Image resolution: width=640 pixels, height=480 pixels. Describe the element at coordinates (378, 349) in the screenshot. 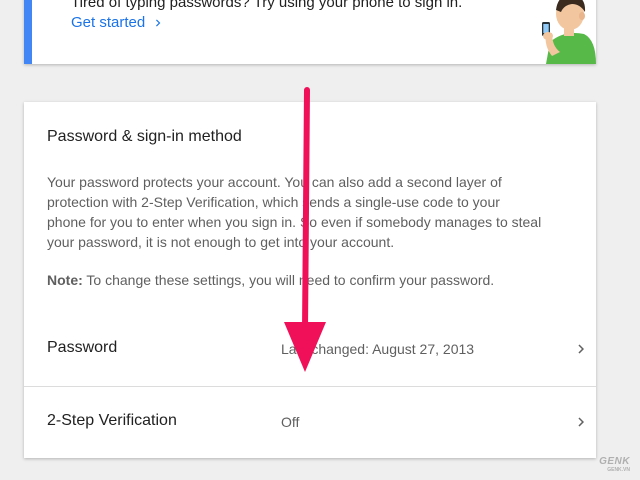

I see `password-last-changed: Last changed: August 27, 2013` at that location.